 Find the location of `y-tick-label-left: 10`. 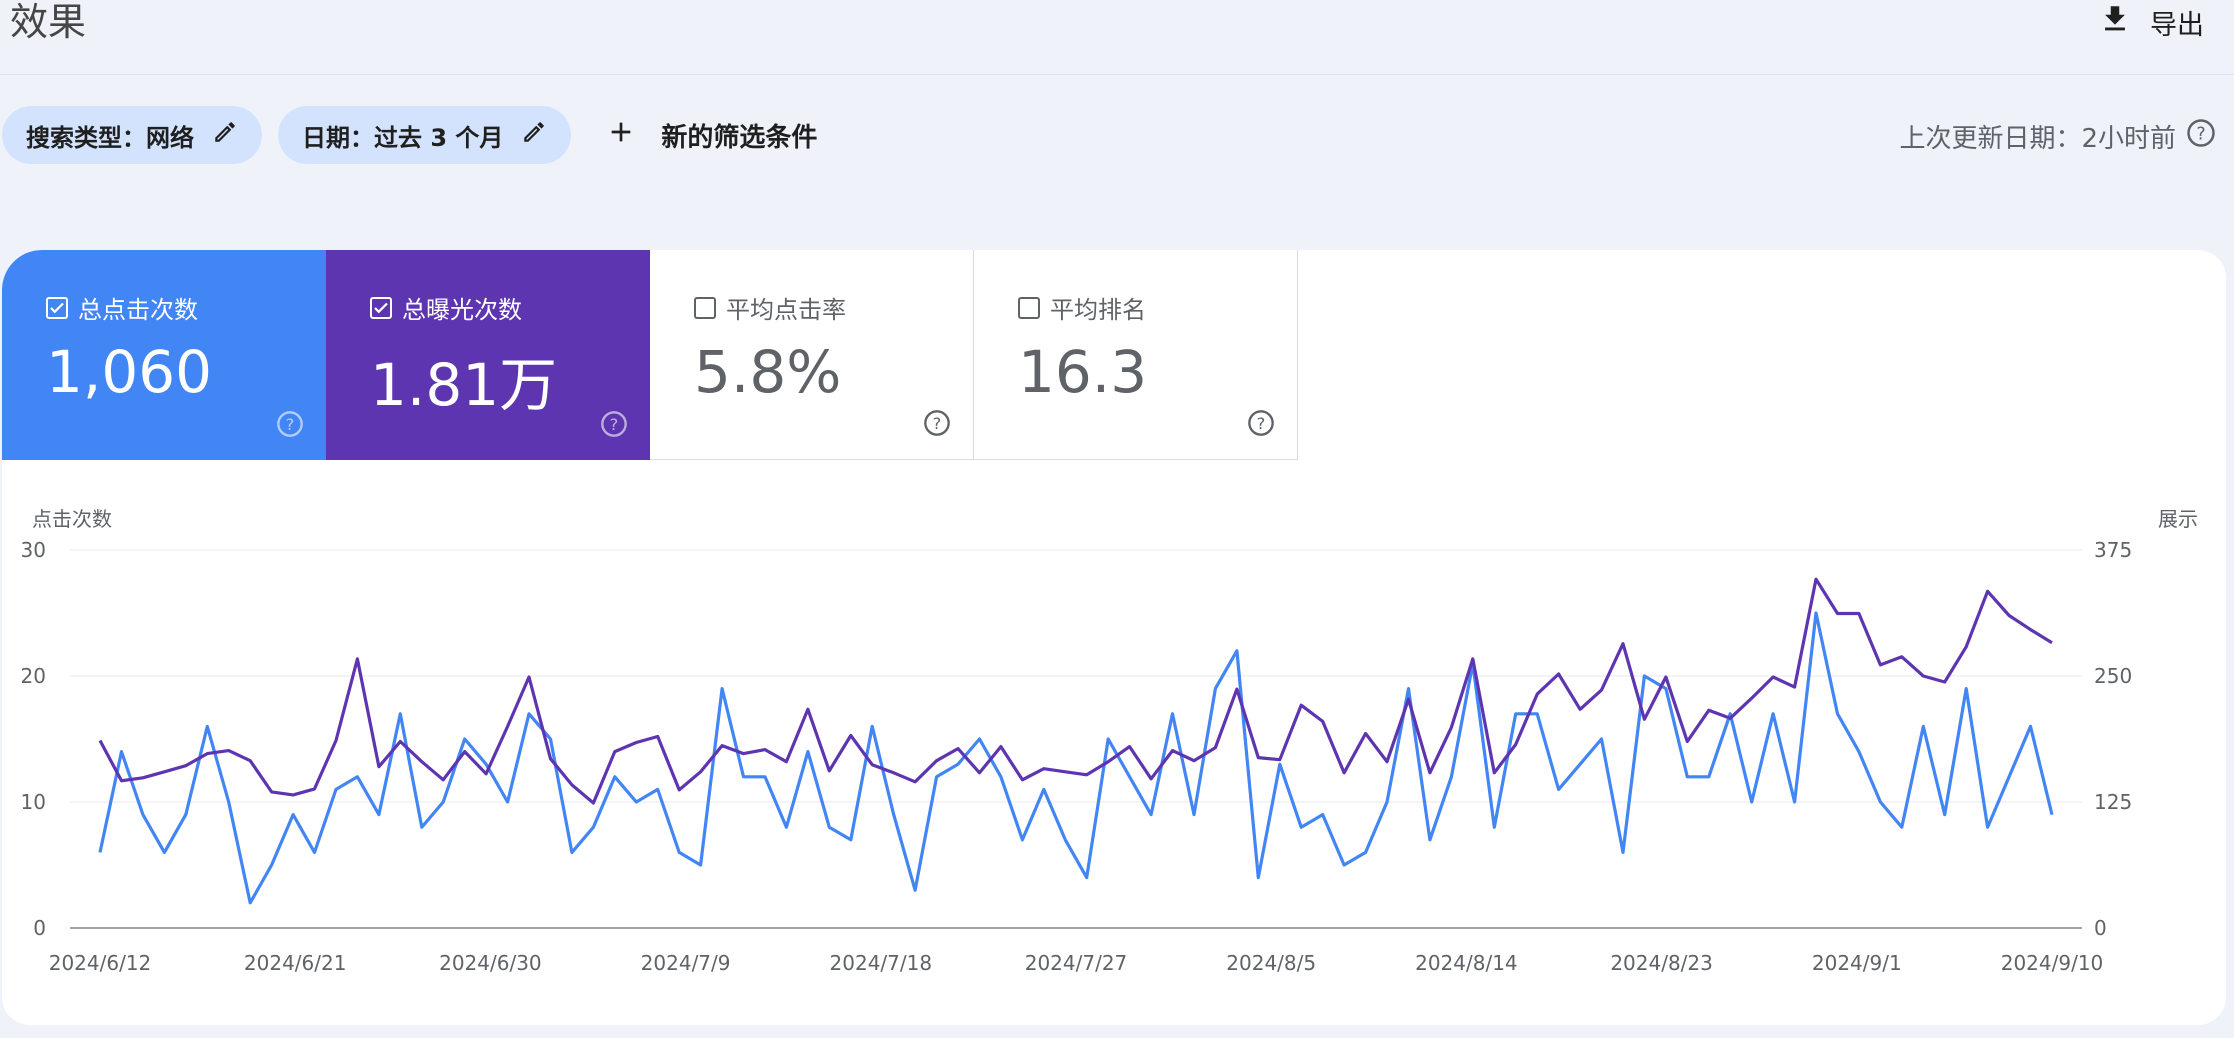

y-tick-label-left: 10 is located at coordinates (33, 802).